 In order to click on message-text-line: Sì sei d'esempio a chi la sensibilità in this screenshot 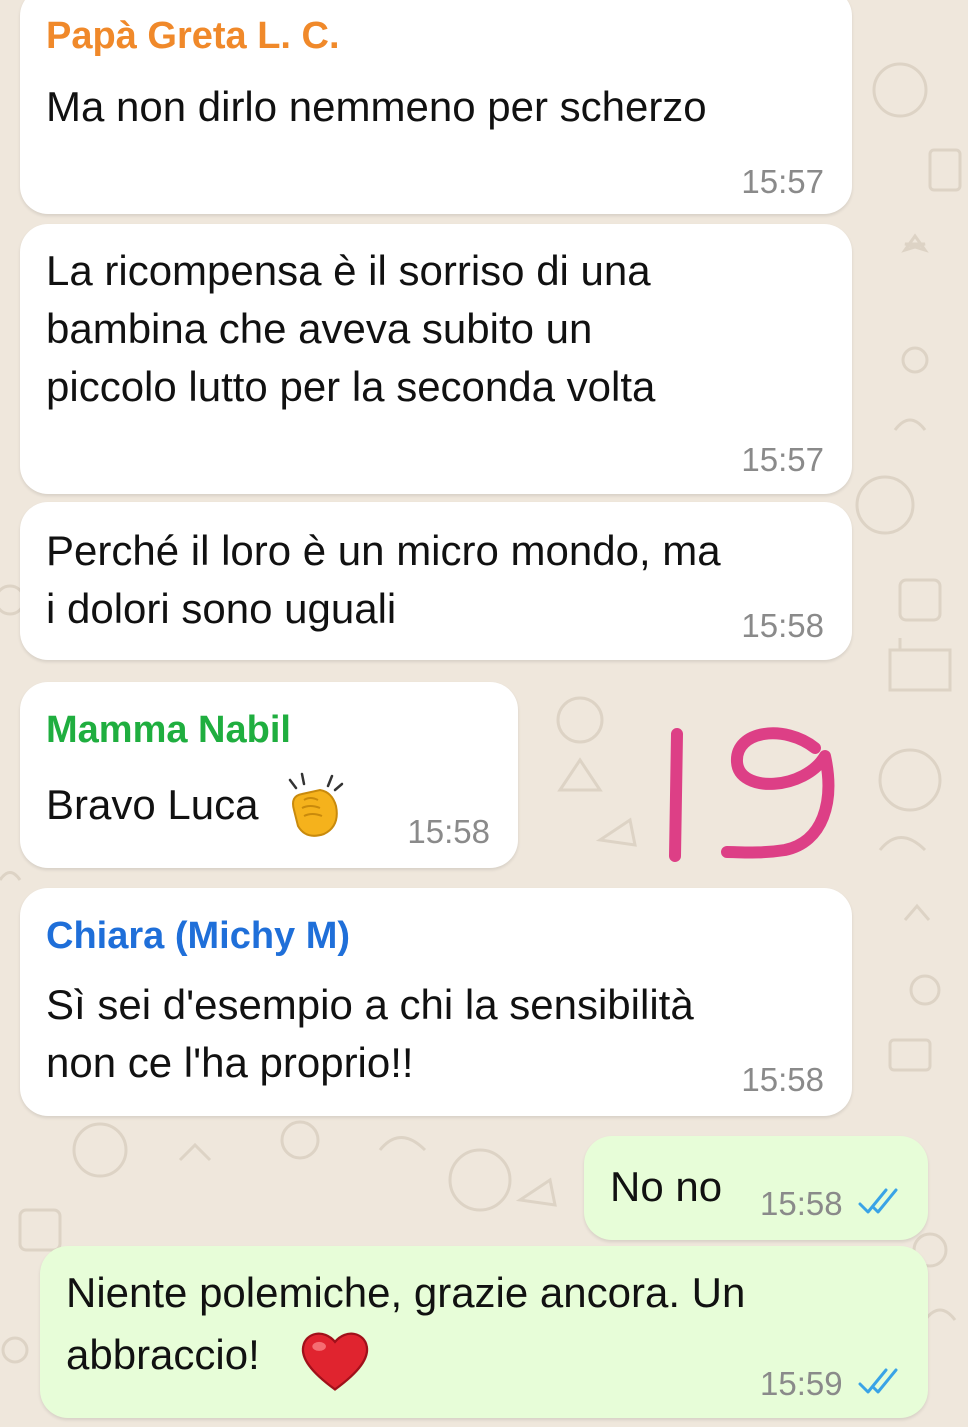, I will do `click(370, 1004)`.